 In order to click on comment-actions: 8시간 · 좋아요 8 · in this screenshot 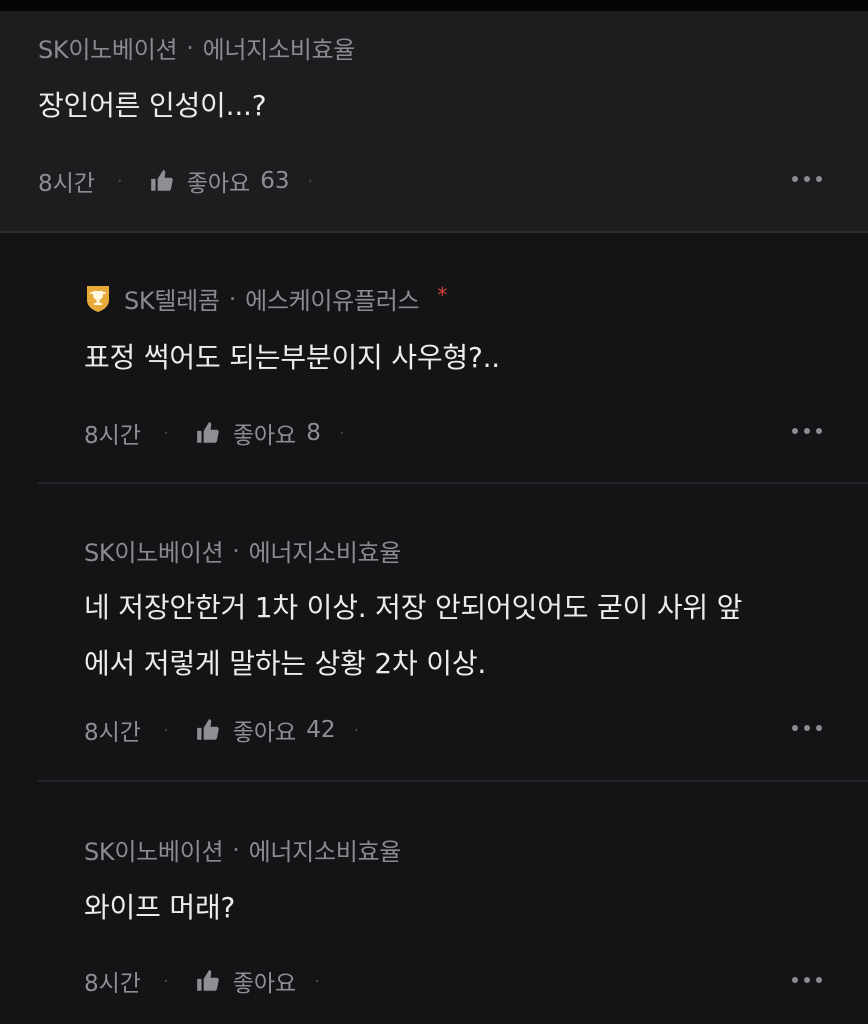, I will do `click(214, 433)`.